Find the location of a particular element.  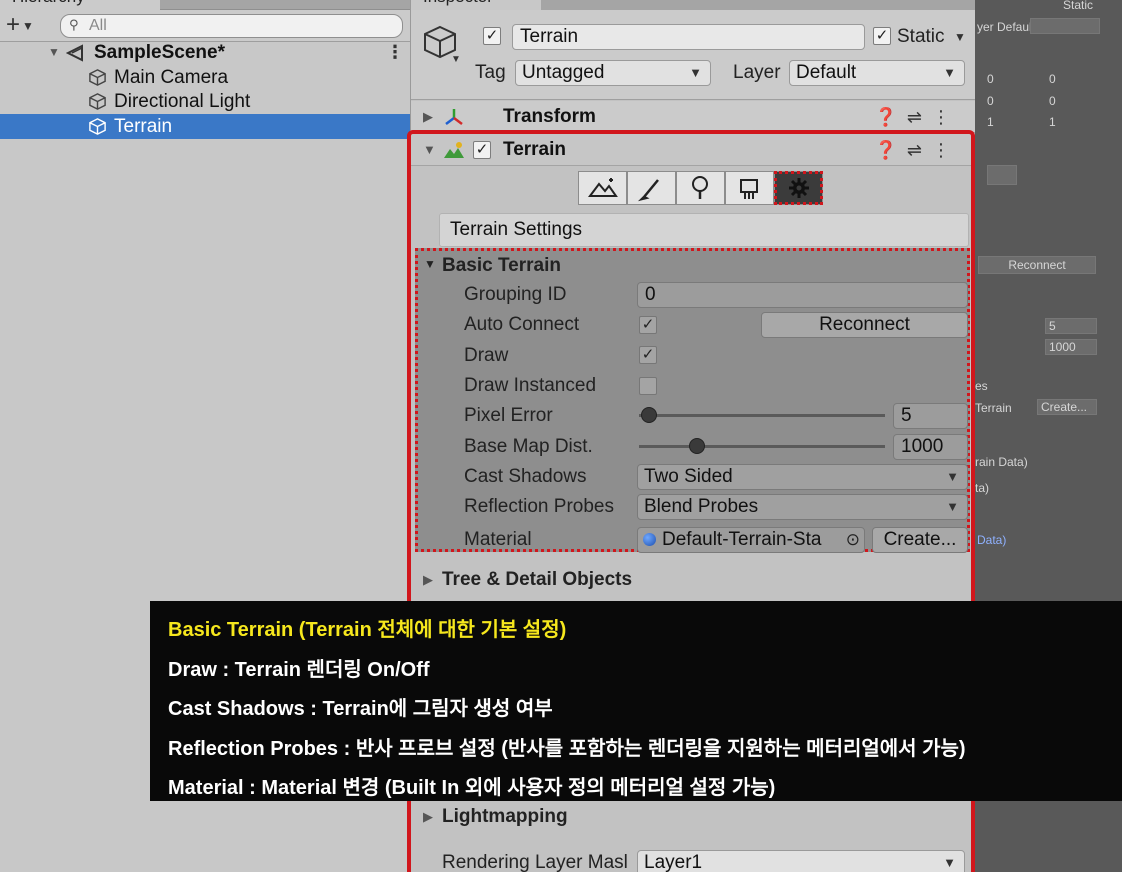

hierarchy-tab: Hierarchy is located at coordinates (80, 5).